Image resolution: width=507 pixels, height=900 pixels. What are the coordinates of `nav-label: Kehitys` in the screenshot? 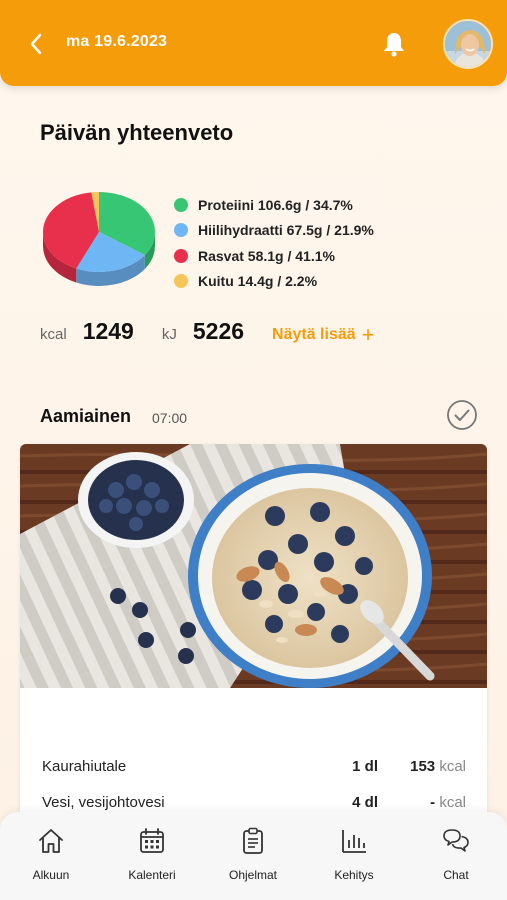 It's located at (354, 875).